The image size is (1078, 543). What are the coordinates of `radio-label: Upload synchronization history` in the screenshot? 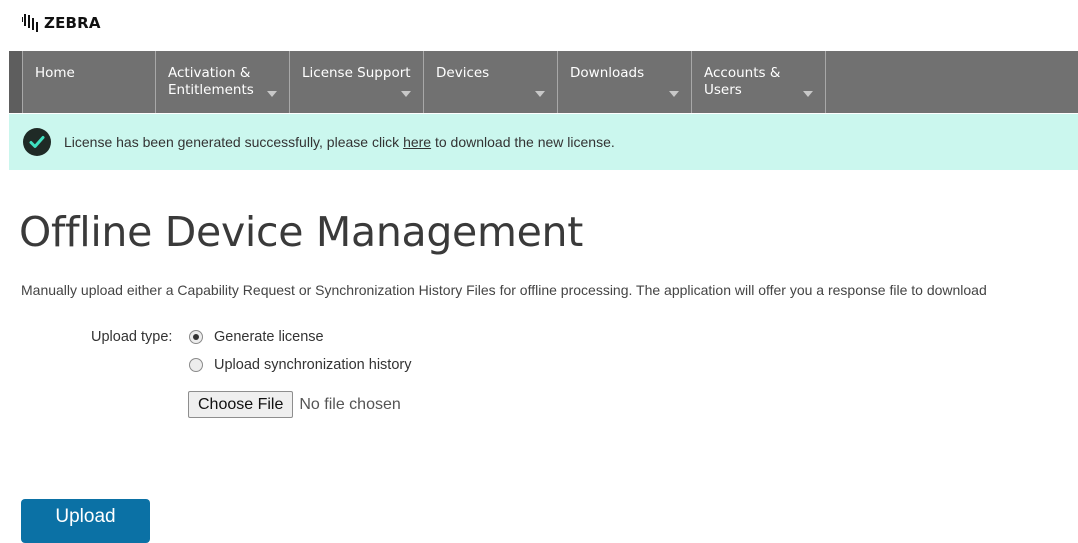 It's located at (313, 365).